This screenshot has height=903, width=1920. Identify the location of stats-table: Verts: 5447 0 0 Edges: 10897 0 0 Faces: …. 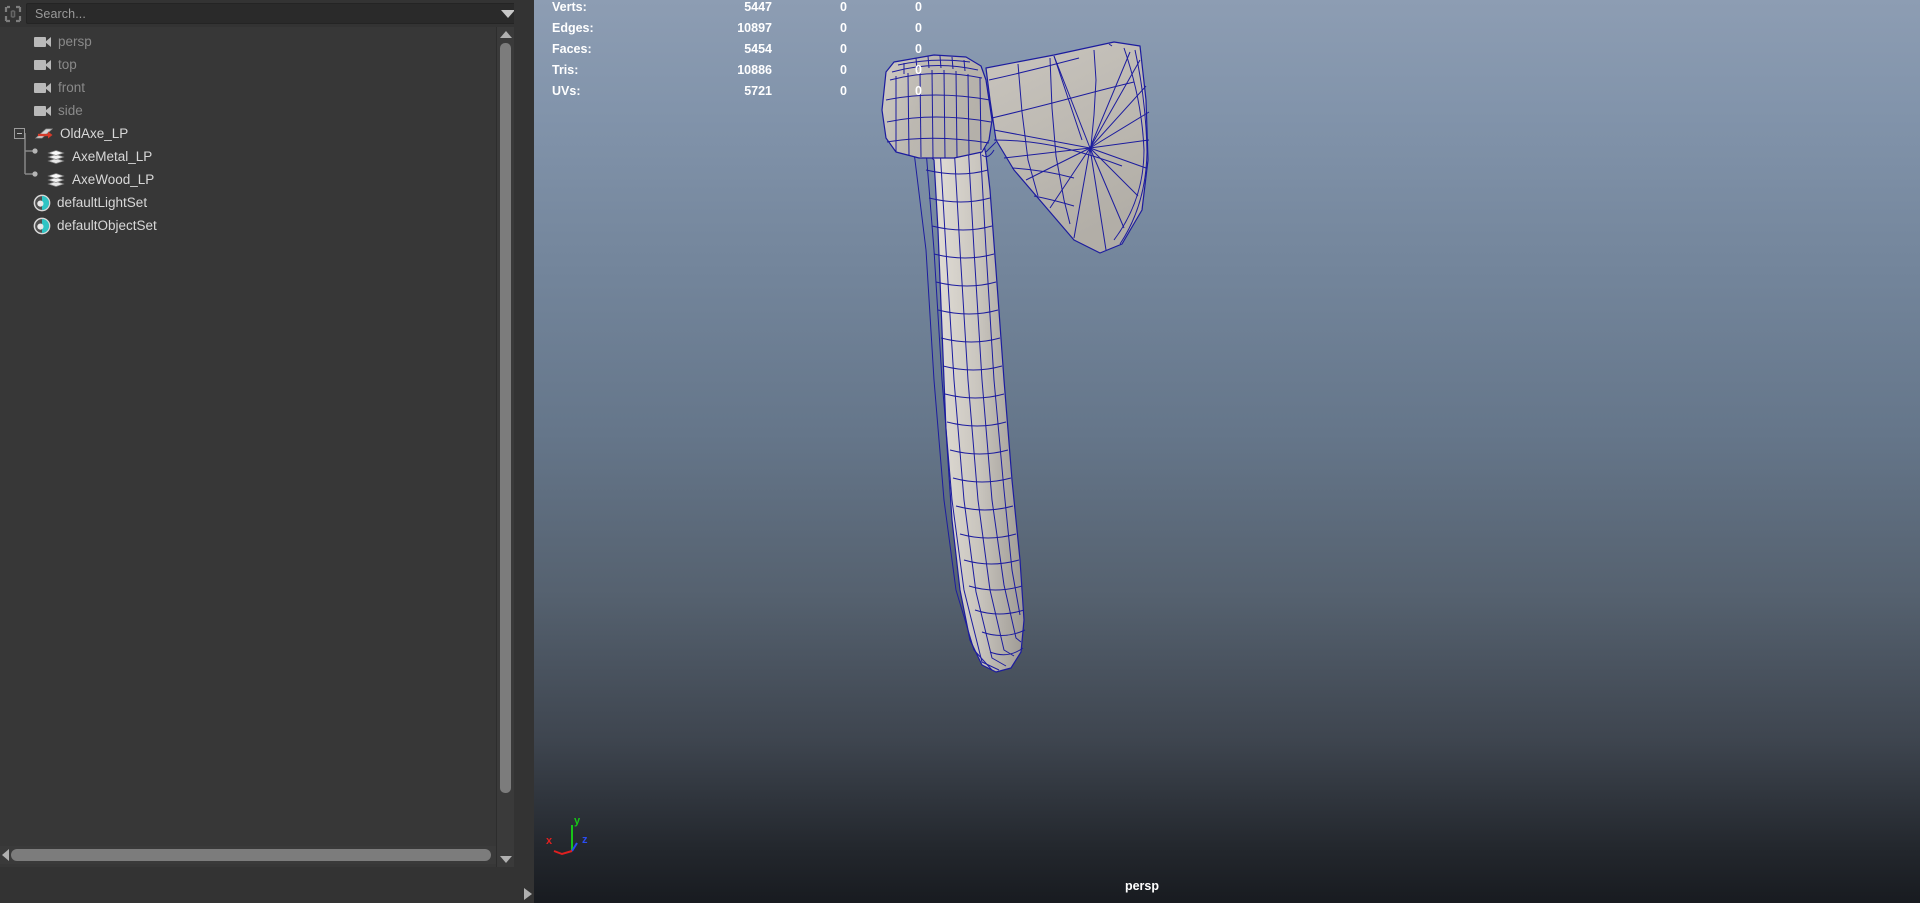
(737, 50).